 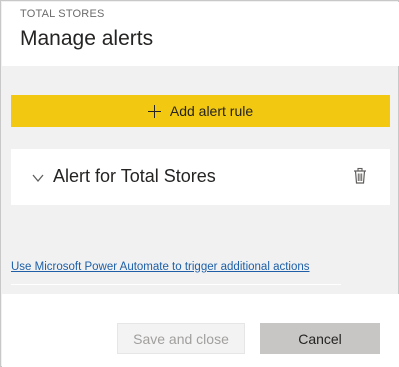 I want to click on plus-icon, so click(x=154, y=111).